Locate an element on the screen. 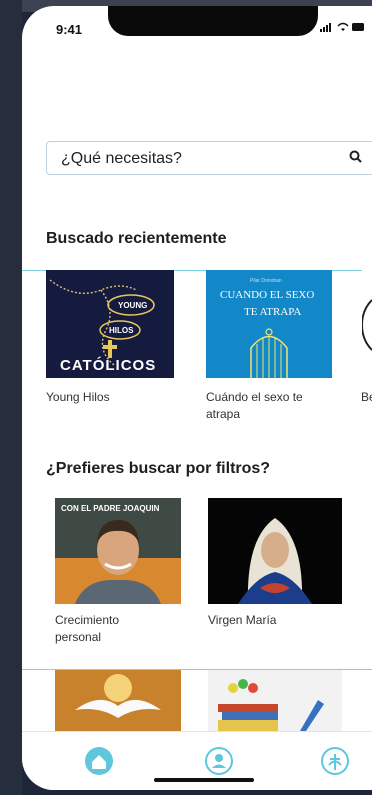 The width and height of the screenshot is (372, 795). virgin-mary-image is located at coordinates (275, 551).